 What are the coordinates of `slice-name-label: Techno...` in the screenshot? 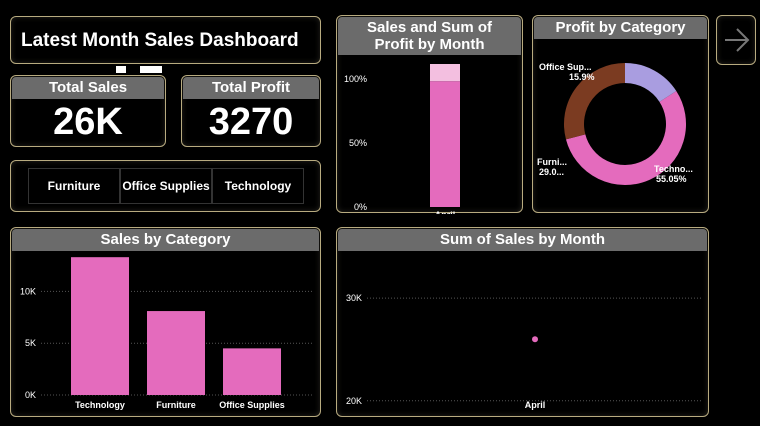 It's located at (673, 169).